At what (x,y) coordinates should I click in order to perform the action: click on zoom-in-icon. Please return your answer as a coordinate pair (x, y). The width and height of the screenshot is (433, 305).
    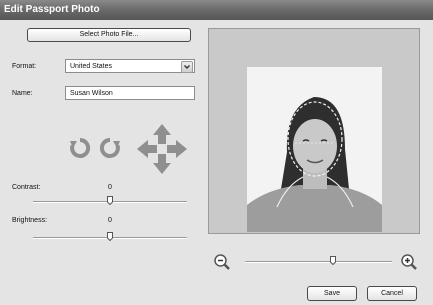
    Looking at the image, I should click on (409, 262).